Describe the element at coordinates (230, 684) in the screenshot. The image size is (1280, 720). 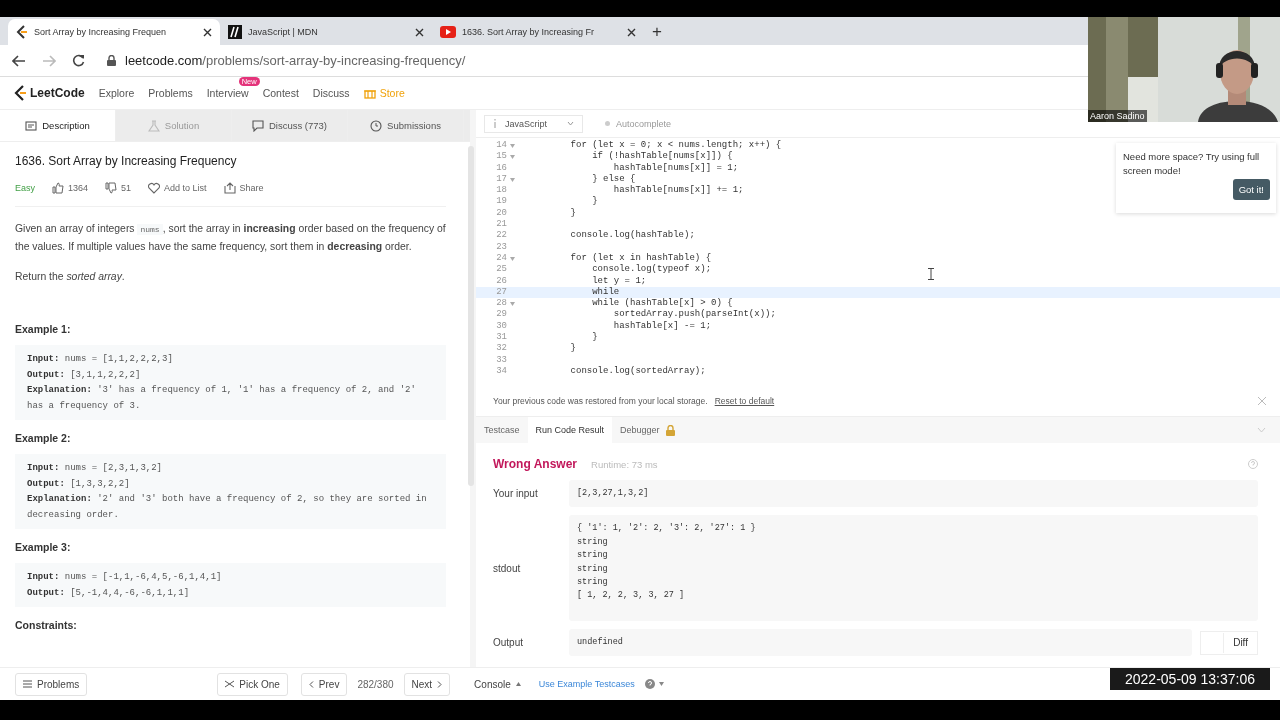
I see `shuffle-icon` at that location.